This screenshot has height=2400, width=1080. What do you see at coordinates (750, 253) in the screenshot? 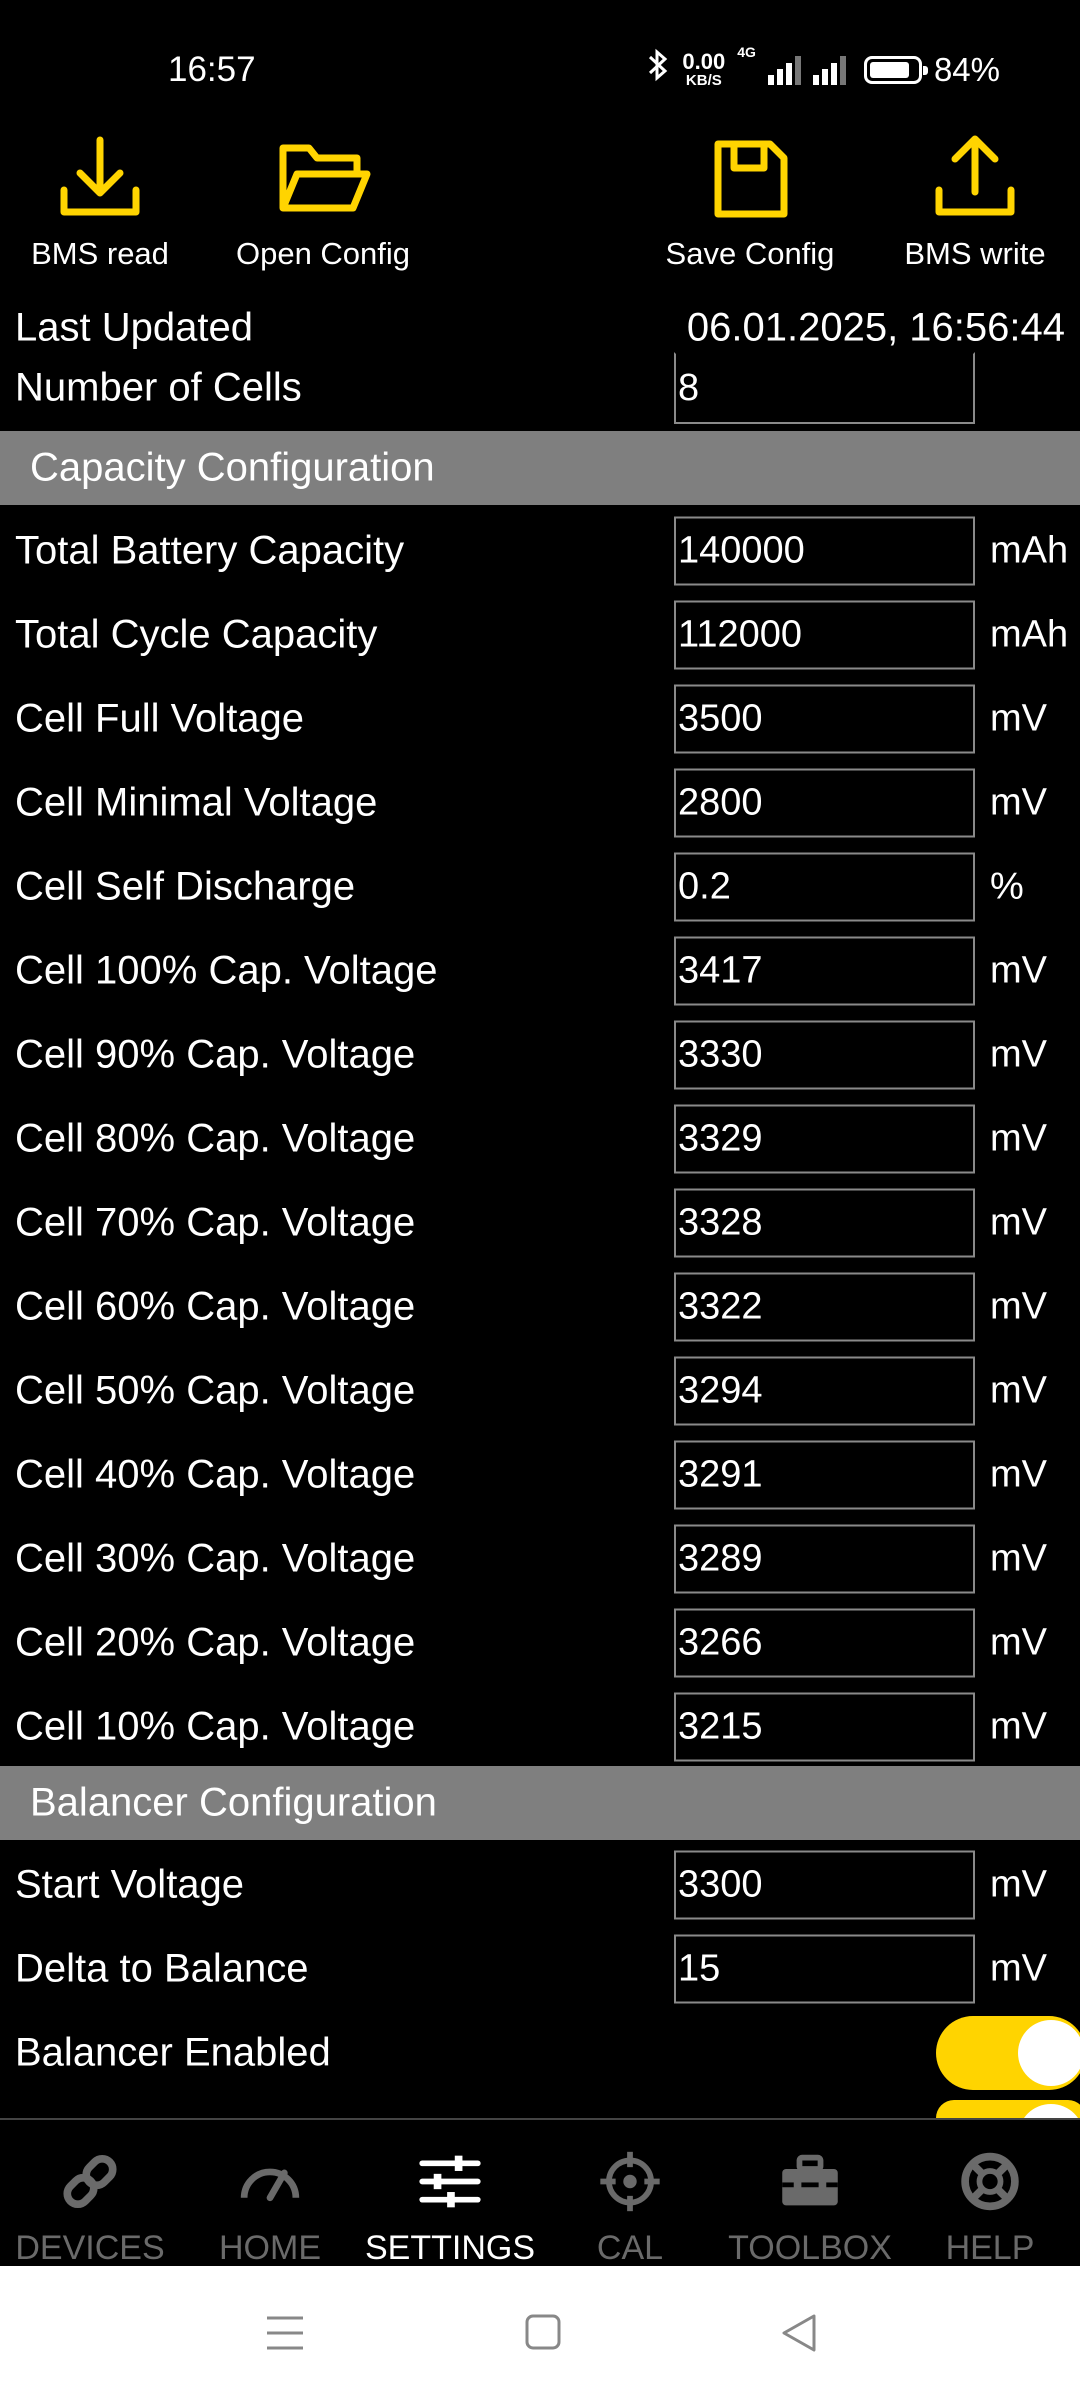
I see `save-config-label: Save Config` at bounding box center [750, 253].